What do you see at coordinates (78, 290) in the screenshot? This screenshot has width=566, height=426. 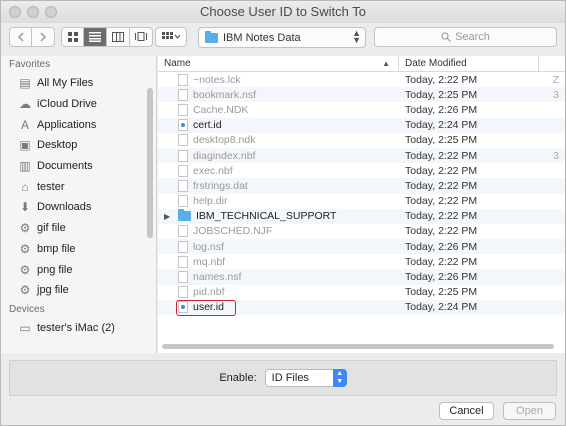 I see `sidebar-item: ⚙ jpg file` at bounding box center [78, 290].